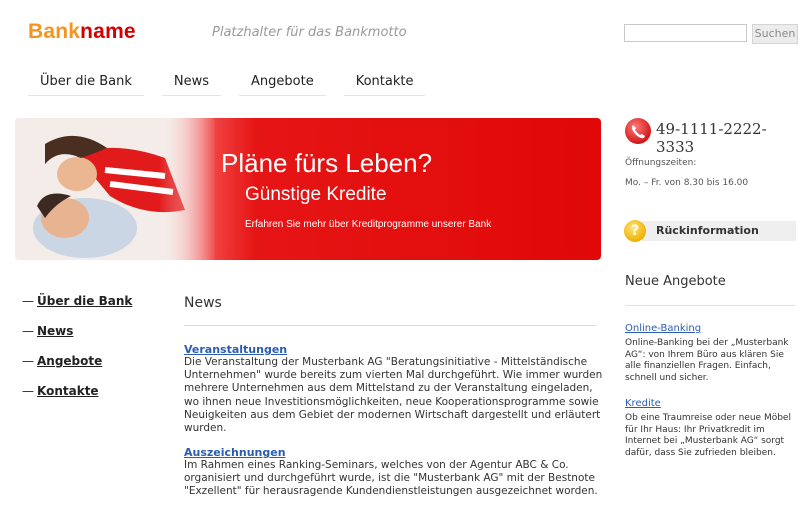  Describe the element at coordinates (191, 85) in the screenshot. I see `topnav-news: News` at that location.